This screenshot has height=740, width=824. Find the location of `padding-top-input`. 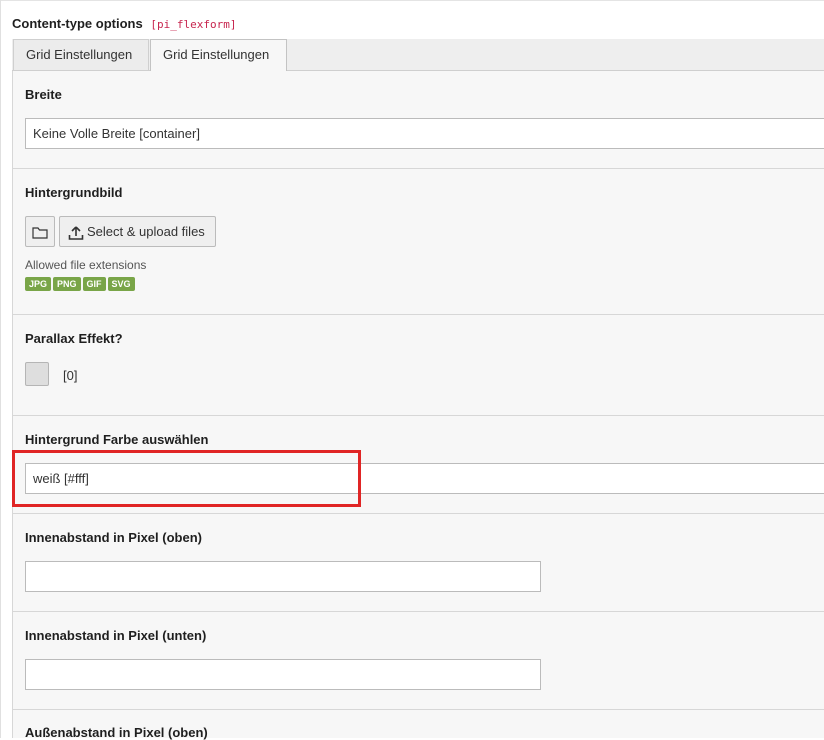

padding-top-input is located at coordinates (283, 576).